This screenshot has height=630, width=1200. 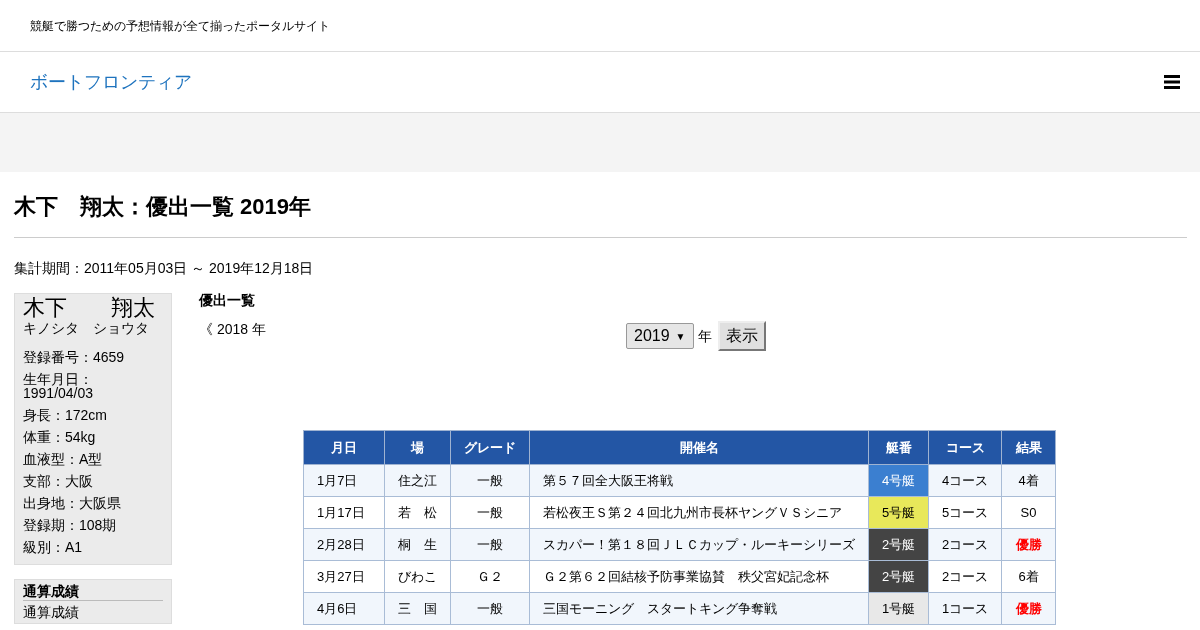 What do you see at coordinates (1172, 82) in the screenshot?
I see `menu-icon` at bounding box center [1172, 82].